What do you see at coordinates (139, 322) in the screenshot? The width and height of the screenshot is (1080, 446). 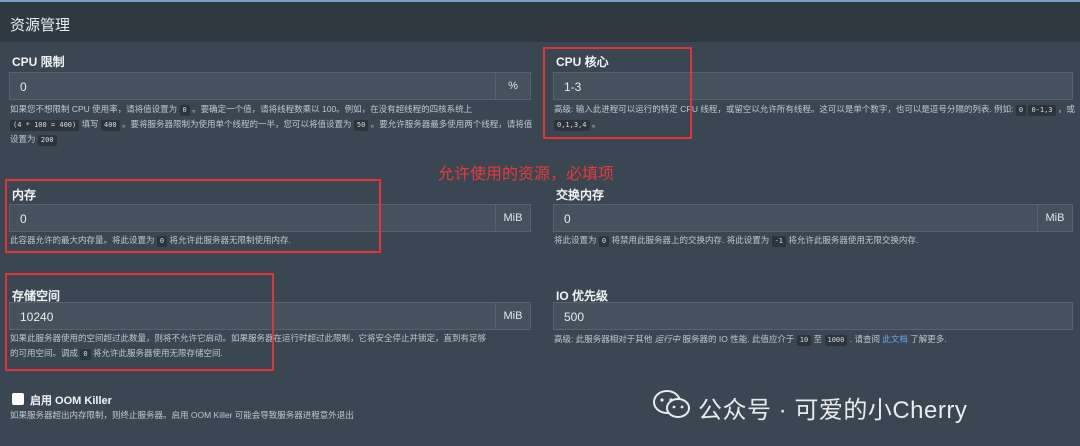 I see `storage-highlight` at bounding box center [139, 322].